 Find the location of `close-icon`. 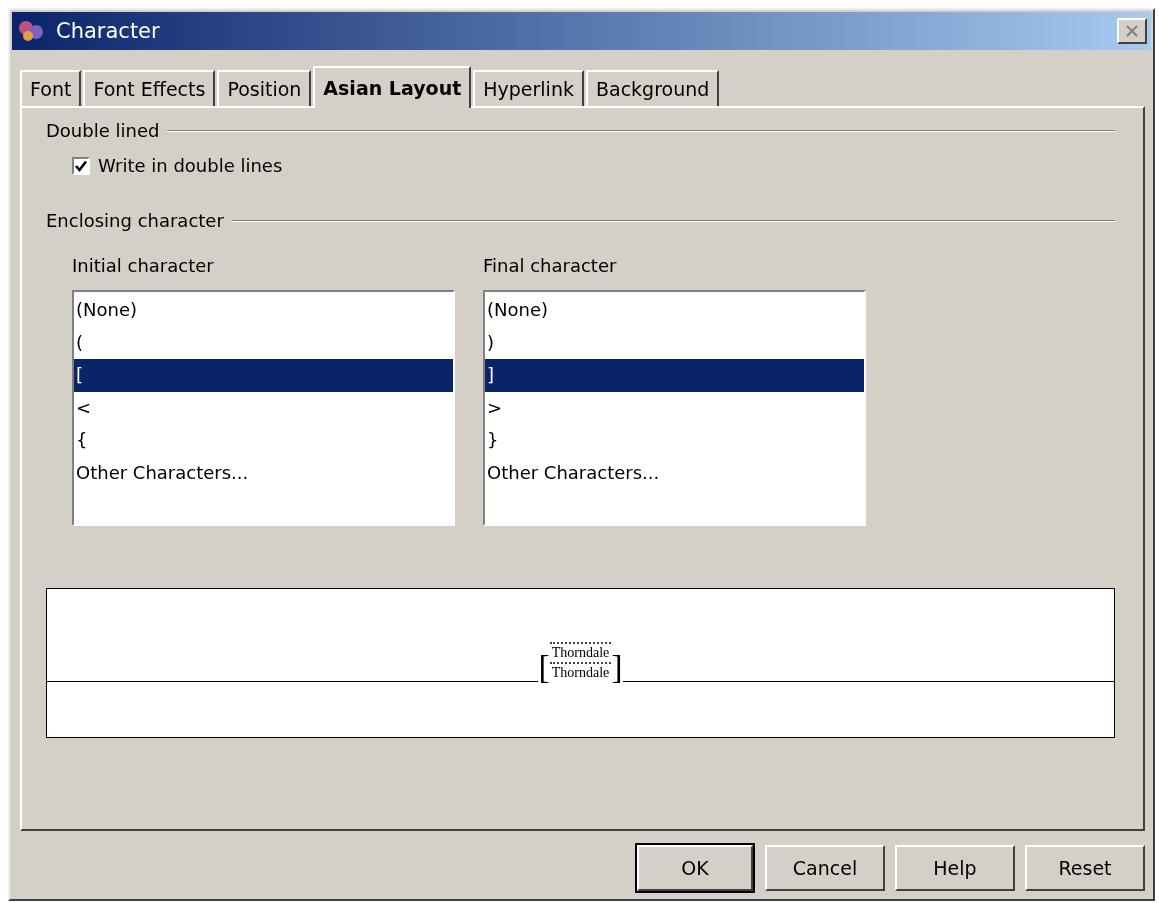

close-icon is located at coordinates (1132, 31).